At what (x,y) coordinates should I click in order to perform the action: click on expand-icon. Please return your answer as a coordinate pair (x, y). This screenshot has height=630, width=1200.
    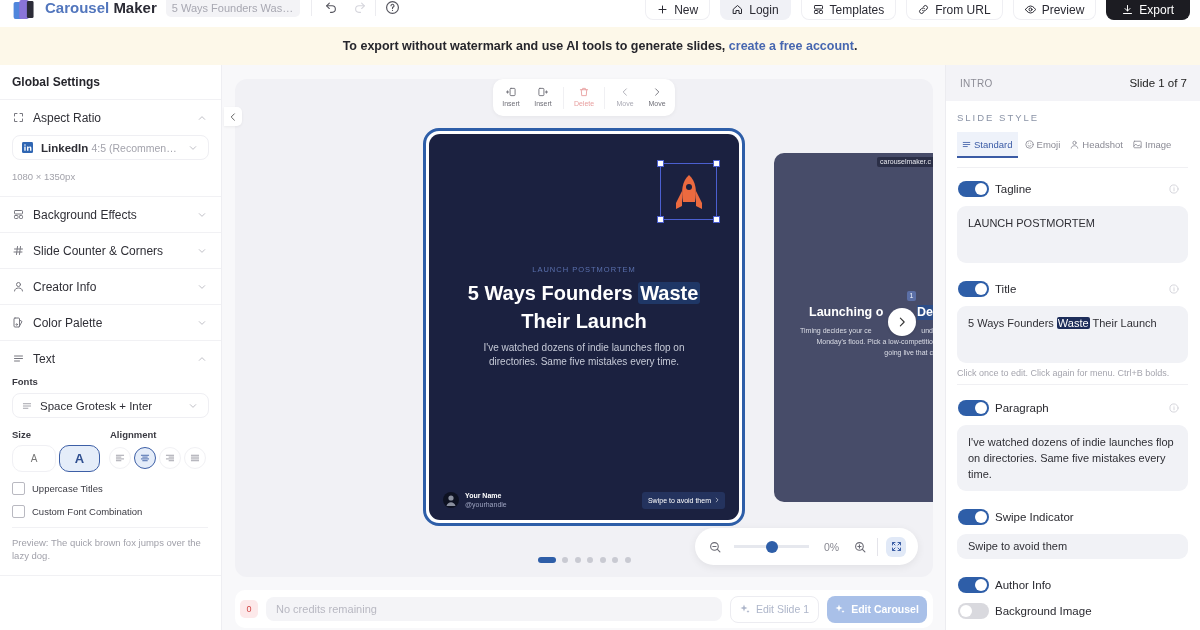
    Looking at the image, I should click on (896, 546).